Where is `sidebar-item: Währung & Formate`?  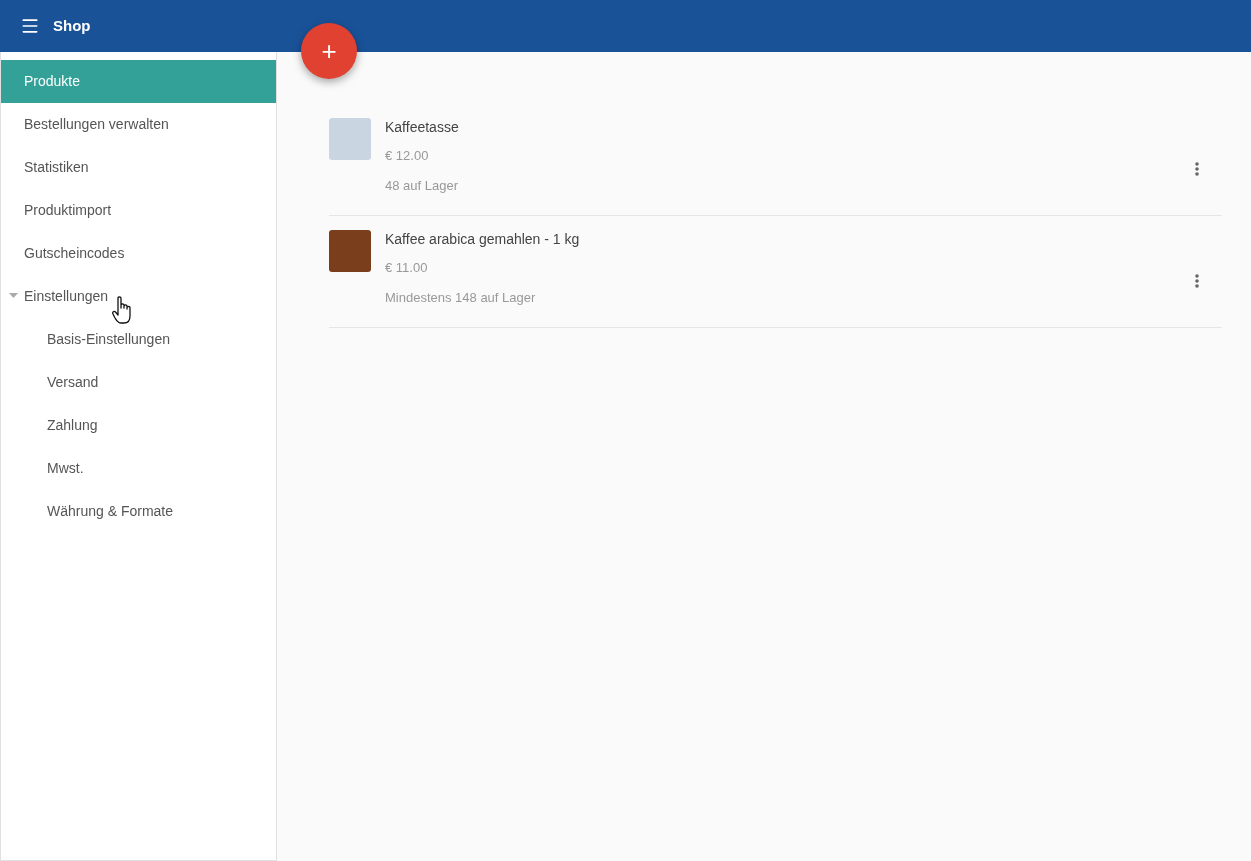
sidebar-item: Währung & Formate is located at coordinates (138, 511).